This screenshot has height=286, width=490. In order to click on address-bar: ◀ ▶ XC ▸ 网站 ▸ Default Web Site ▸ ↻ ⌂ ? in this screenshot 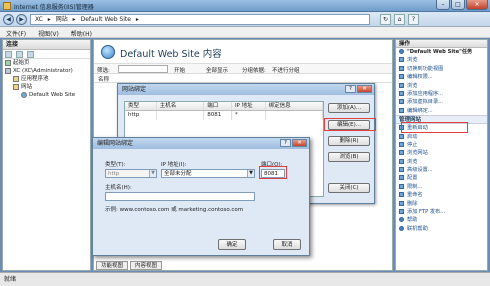, I will do `click(245, 19)`.